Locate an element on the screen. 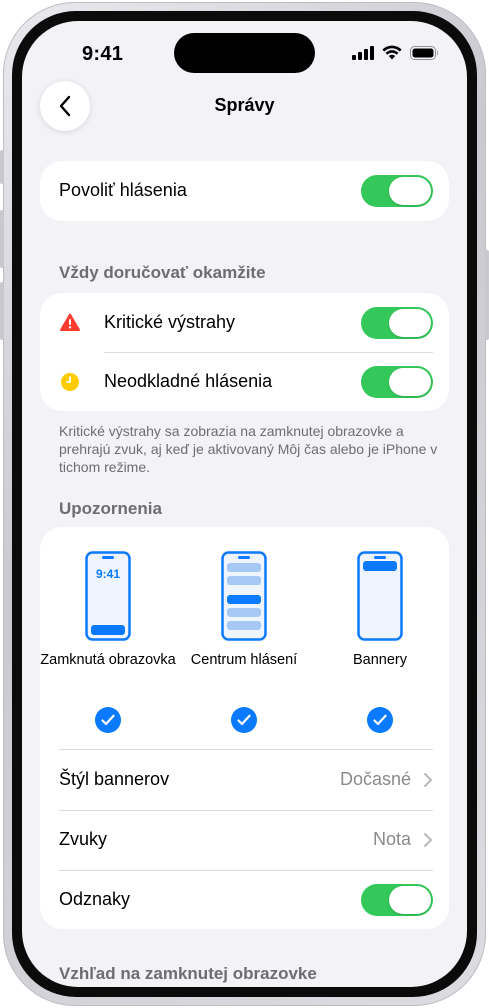 The image size is (489, 1008). status-icons is located at coordinates (395, 52).